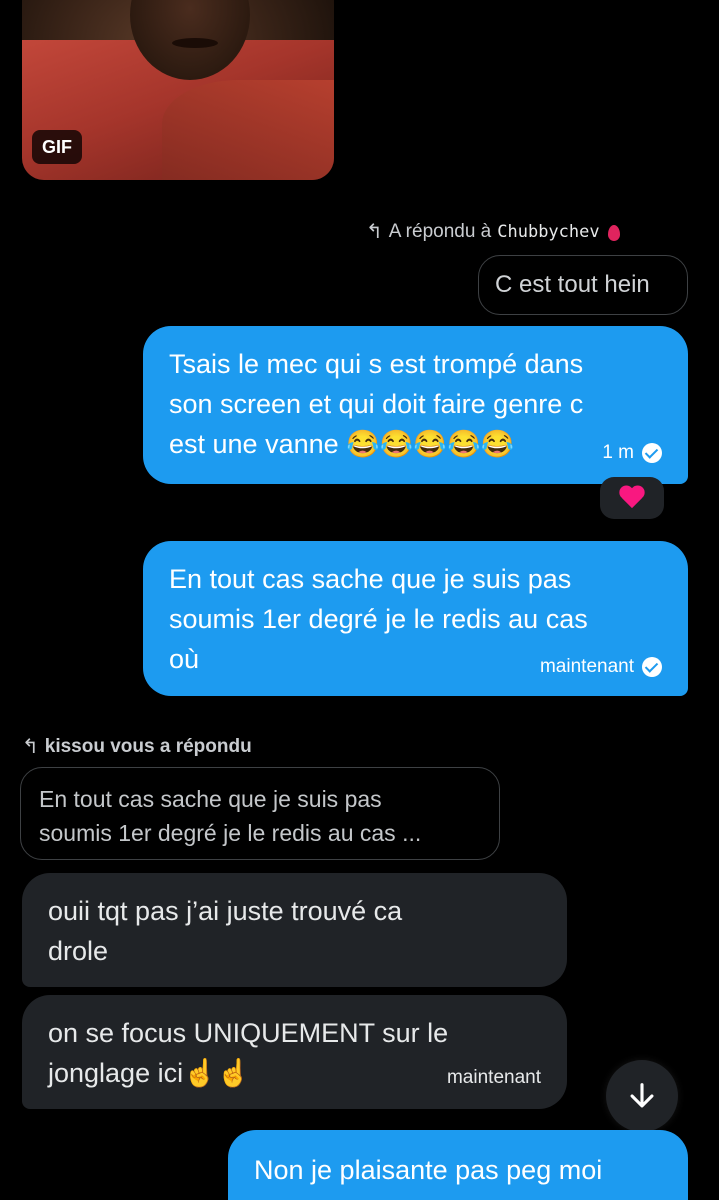 The height and width of the screenshot is (1200, 719). Describe the element at coordinates (376, 364) in the screenshot. I see `message-line: Tsais le mec qui s est trompé dans` at that location.